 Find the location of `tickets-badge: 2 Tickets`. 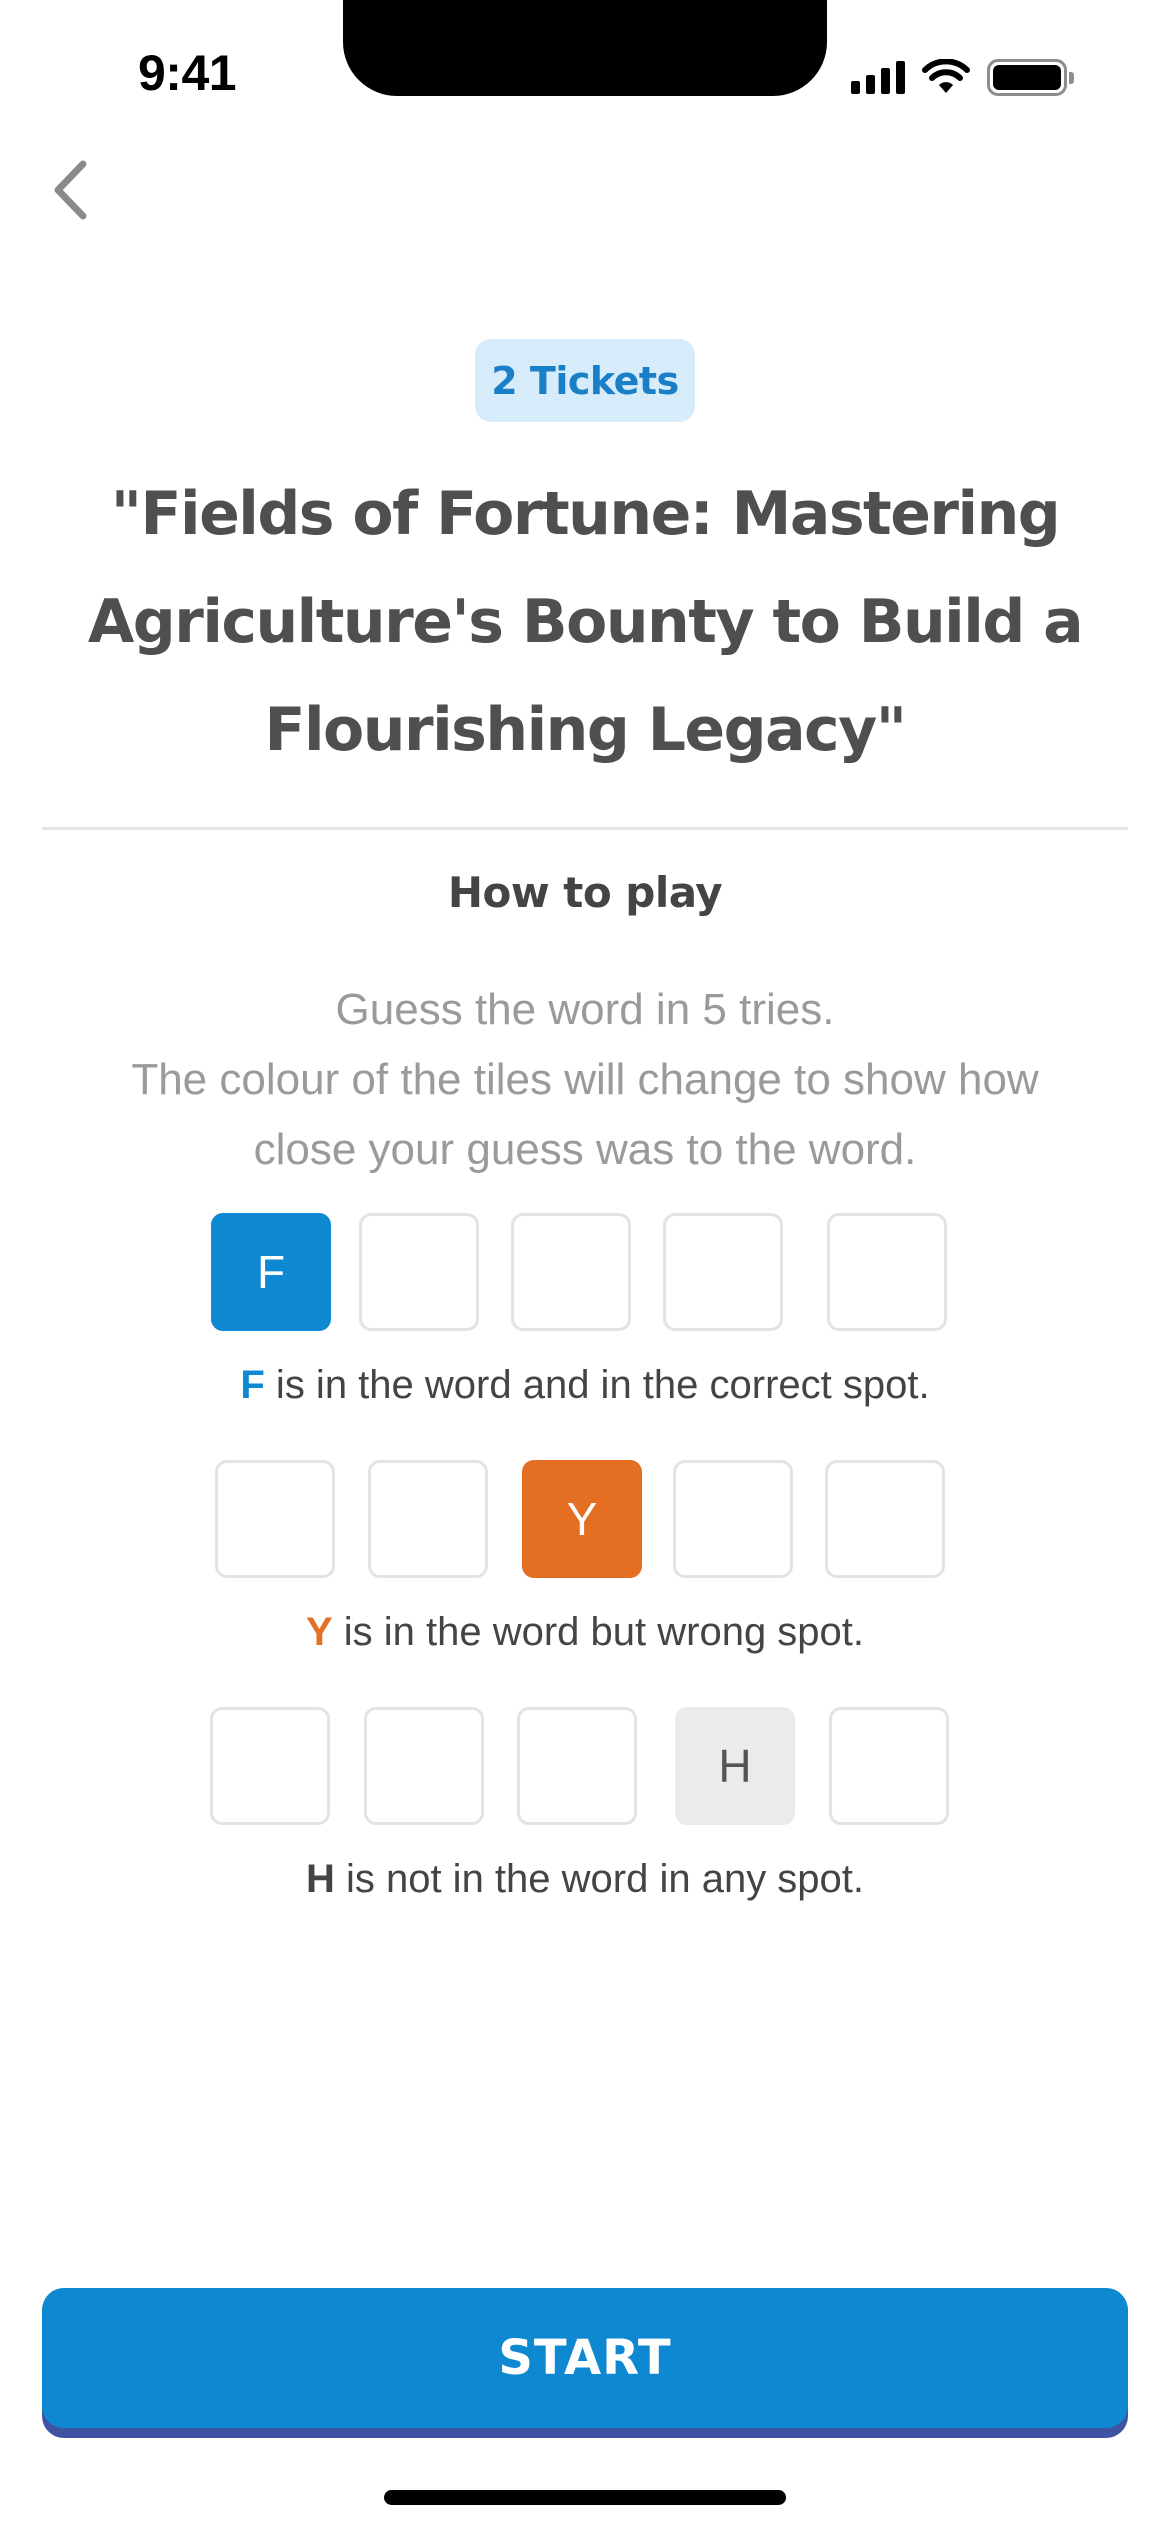

tickets-badge: 2 Tickets is located at coordinates (585, 380).